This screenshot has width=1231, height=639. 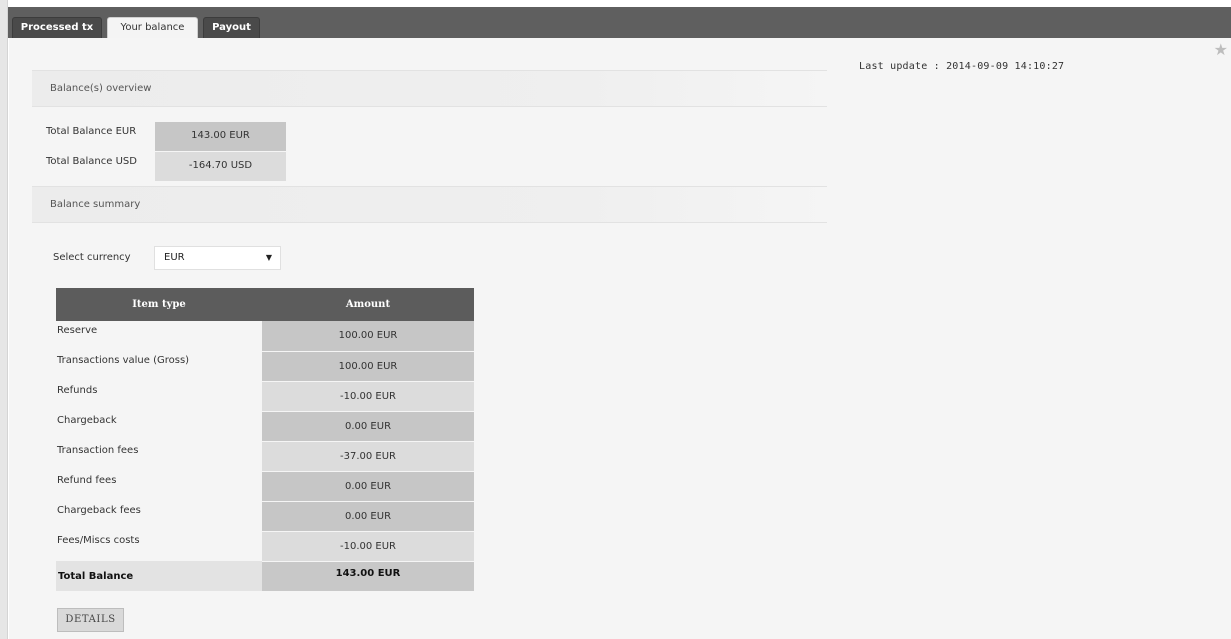 What do you see at coordinates (91, 161) in the screenshot?
I see `total-balance-usd-label: Total Balance USD` at bounding box center [91, 161].